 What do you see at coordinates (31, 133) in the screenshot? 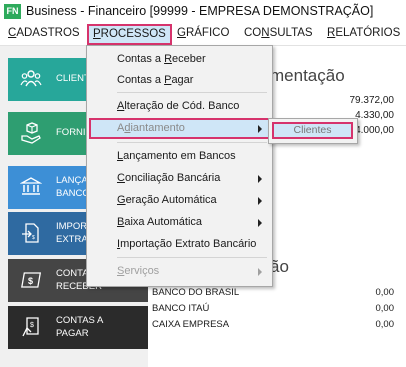
I see `box-hand-icon` at bounding box center [31, 133].